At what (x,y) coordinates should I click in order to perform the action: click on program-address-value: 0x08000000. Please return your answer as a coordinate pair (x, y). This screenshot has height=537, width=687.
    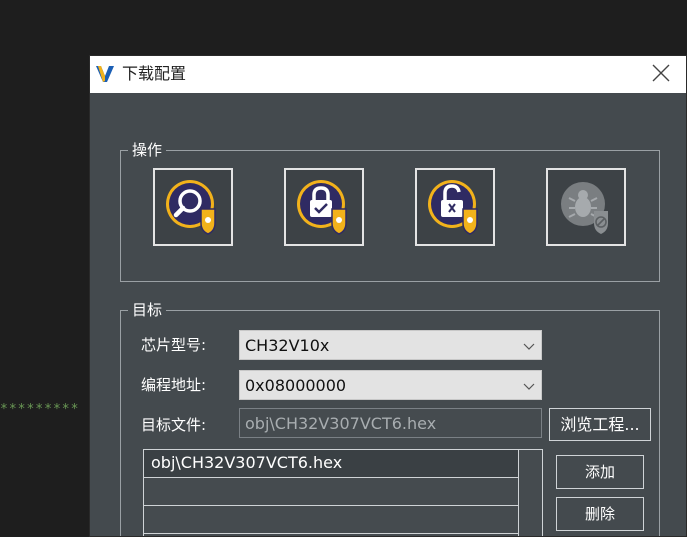
    Looking at the image, I should click on (296, 385).